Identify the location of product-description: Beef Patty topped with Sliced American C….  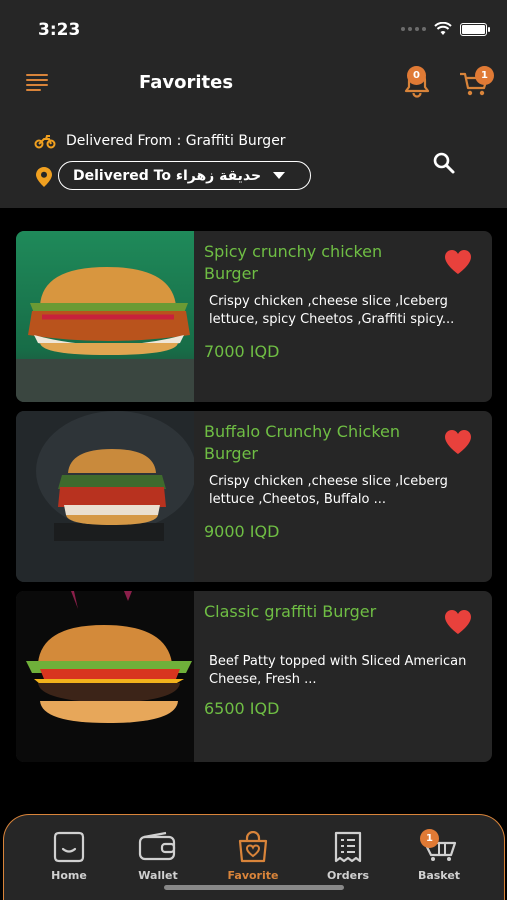
(338, 670).